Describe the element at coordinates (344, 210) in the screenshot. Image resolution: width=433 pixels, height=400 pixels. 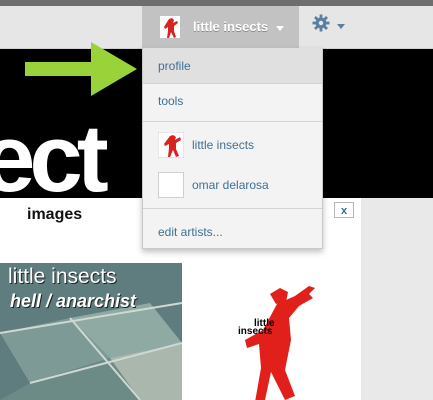
I see `close-button: x` at that location.